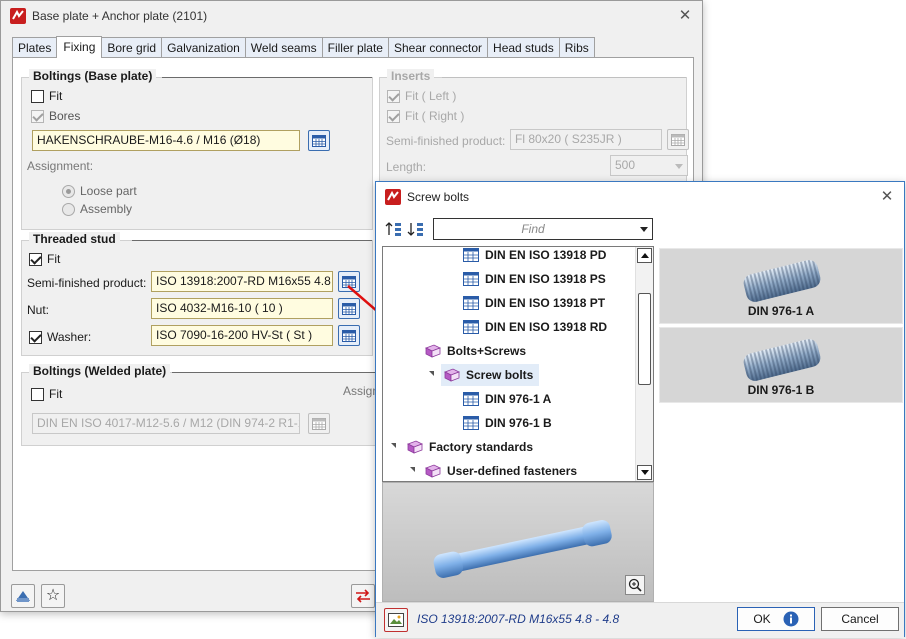 The image size is (906, 639). I want to click on tab-filler-plate: Filler plate, so click(355, 47).